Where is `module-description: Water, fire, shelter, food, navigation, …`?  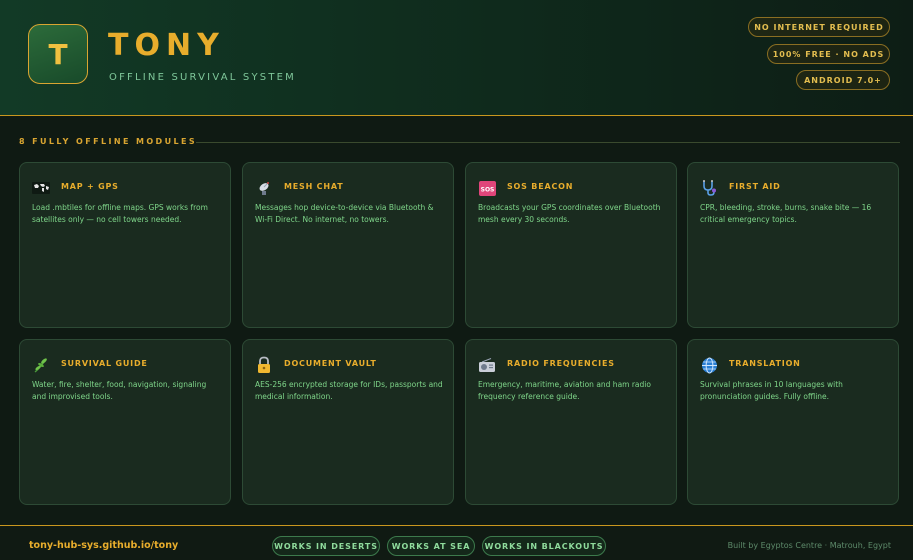 module-description: Water, fire, shelter, food, navigation, … is located at coordinates (119, 390).